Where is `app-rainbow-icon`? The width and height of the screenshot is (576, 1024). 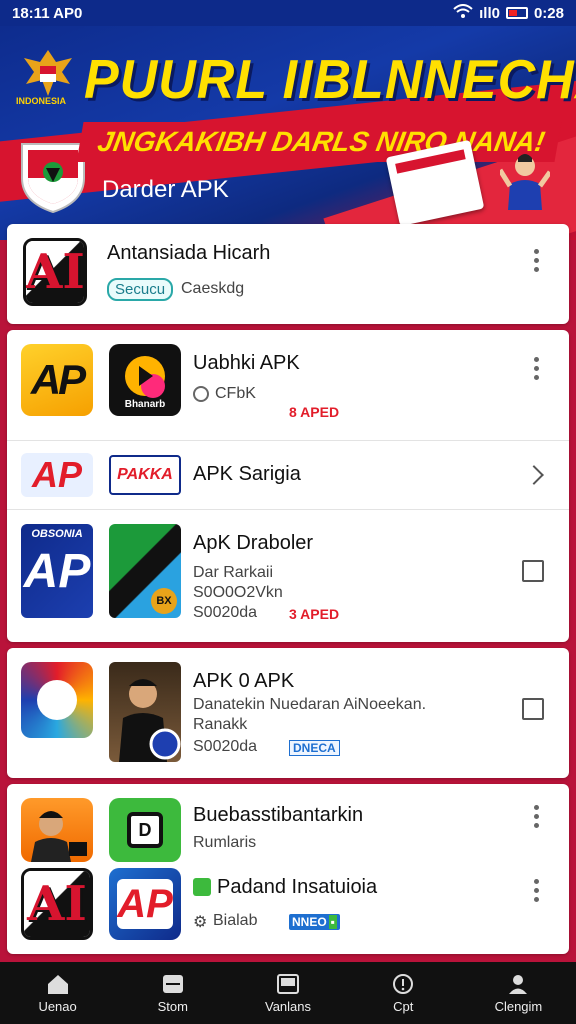
app-rainbow-icon is located at coordinates (57, 700).